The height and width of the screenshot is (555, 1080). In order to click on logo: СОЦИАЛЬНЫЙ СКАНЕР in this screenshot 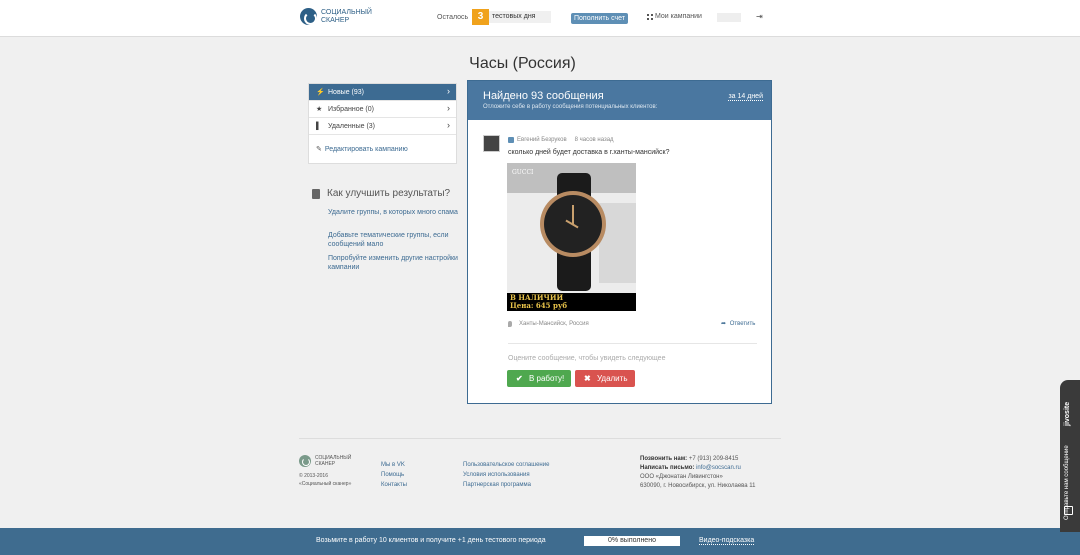, I will do `click(336, 16)`.